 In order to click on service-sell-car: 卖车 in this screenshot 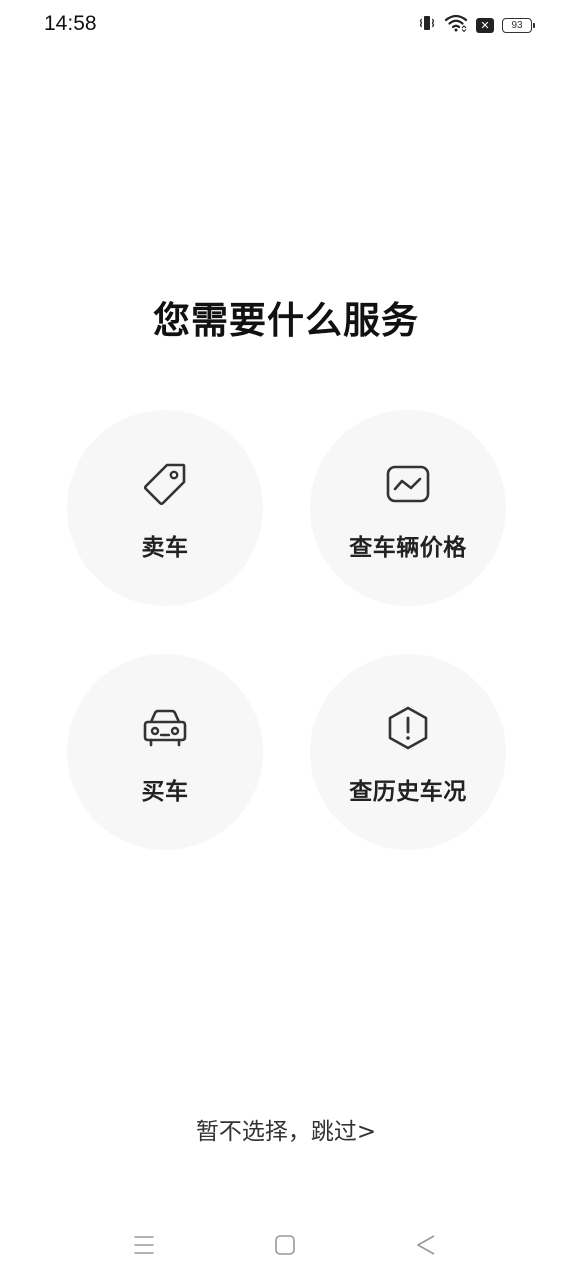, I will do `click(165, 508)`.